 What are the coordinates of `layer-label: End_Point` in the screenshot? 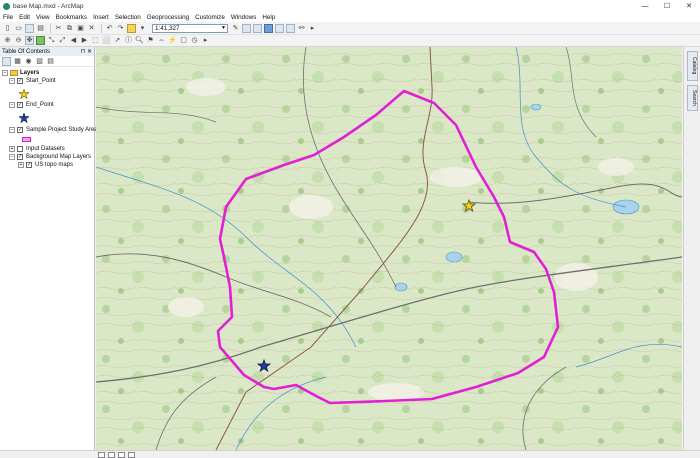 It's located at (40, 105).